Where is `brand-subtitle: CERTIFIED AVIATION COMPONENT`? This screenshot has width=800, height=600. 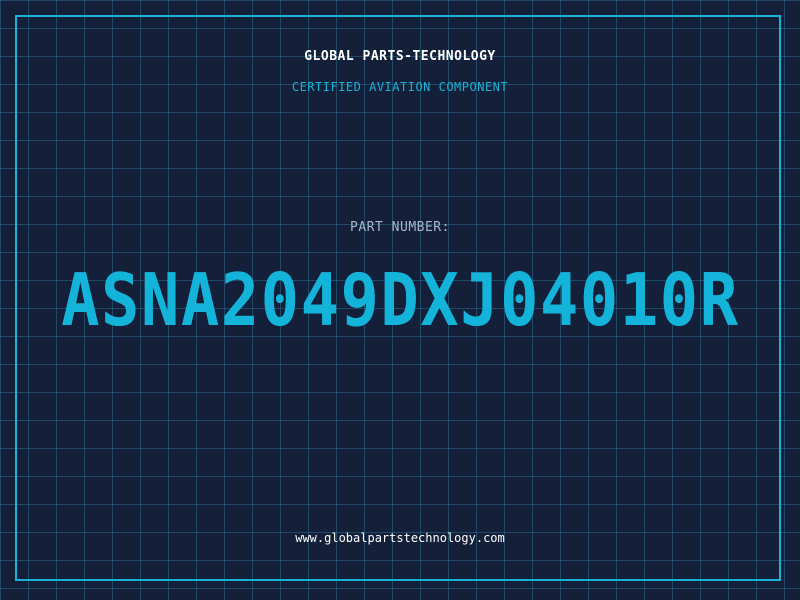 brand-subtitle: CERTIFIED AVIATION COMPONENT is located at coordinates (400, 87).